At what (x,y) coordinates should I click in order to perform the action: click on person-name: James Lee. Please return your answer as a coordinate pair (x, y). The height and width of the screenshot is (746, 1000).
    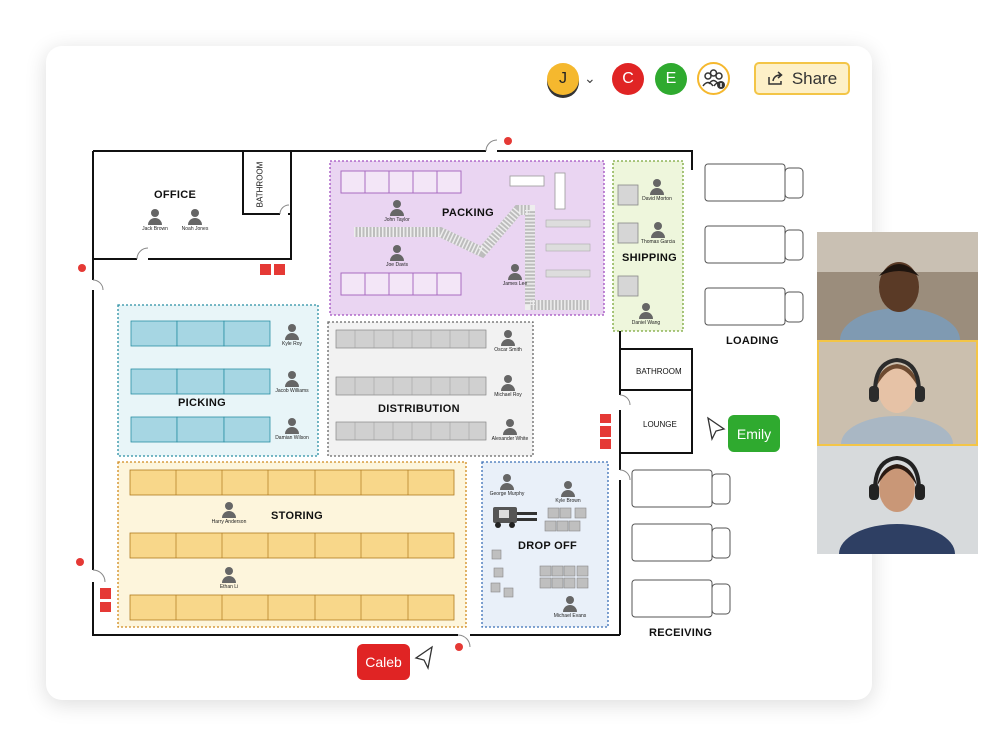
    Looking at the image, I should click on (515, 284).